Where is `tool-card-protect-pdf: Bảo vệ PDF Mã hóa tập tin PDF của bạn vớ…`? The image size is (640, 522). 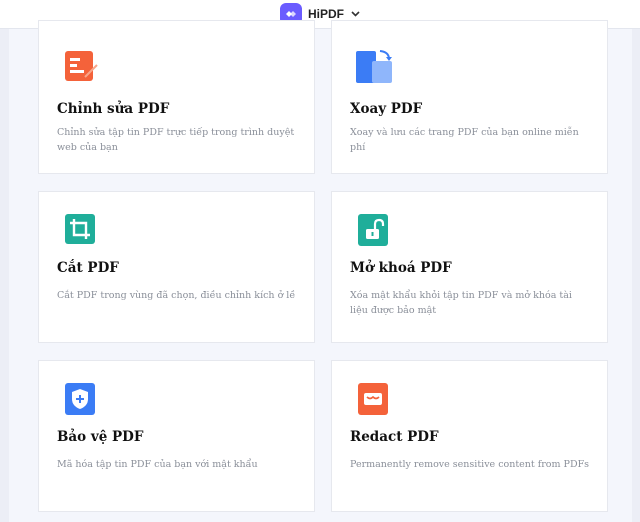 tool-card-protect-pdf: Bảo vệ PDF Mã hóa tập tin PDF của bạn vớ… is located at coordinates (176, 436).